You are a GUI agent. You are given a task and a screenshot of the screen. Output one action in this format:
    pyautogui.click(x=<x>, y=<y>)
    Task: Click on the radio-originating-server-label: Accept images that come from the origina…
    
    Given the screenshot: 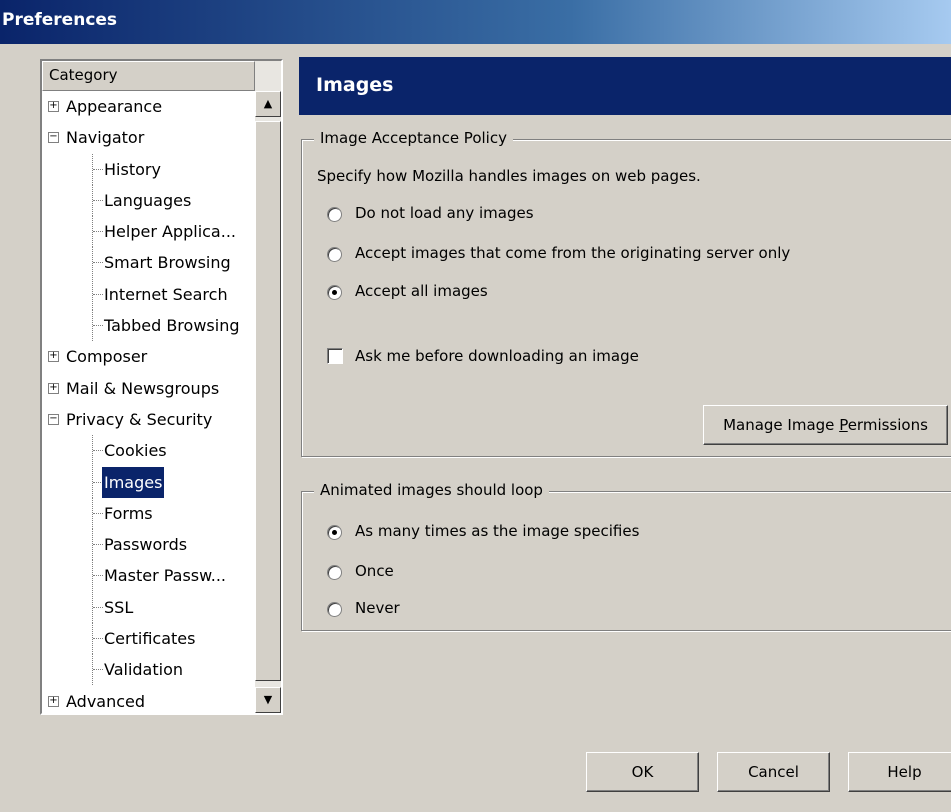 What is the action you would take?
    pyautogui.click(x=572, y=253)
    